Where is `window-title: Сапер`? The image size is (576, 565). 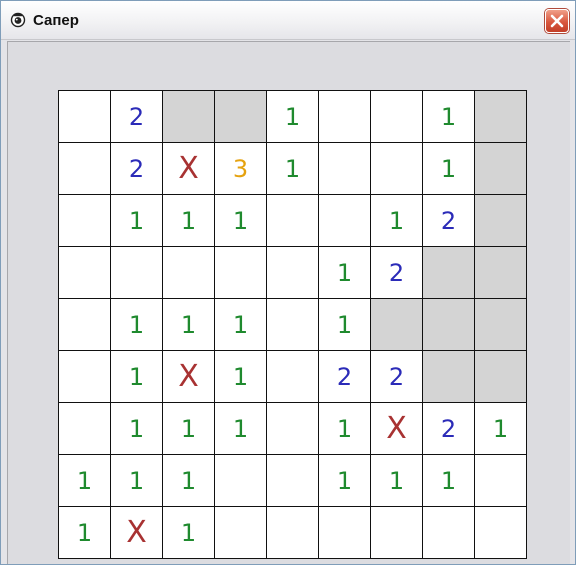 window-title: Сапер is located at coordinates (56, 20).